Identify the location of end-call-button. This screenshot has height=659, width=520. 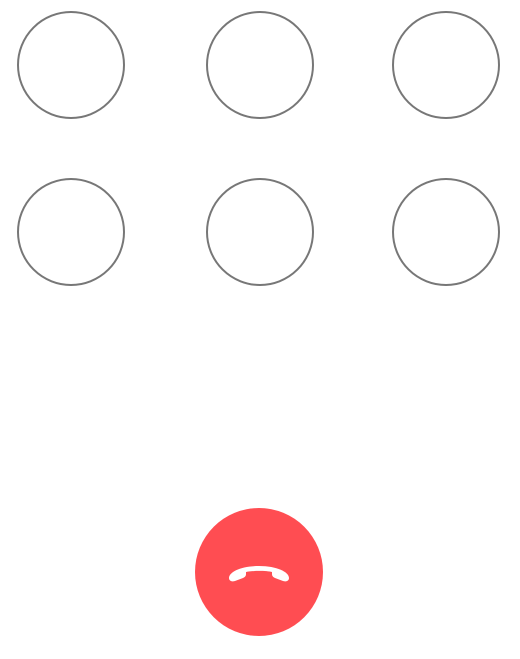
(259, 572).